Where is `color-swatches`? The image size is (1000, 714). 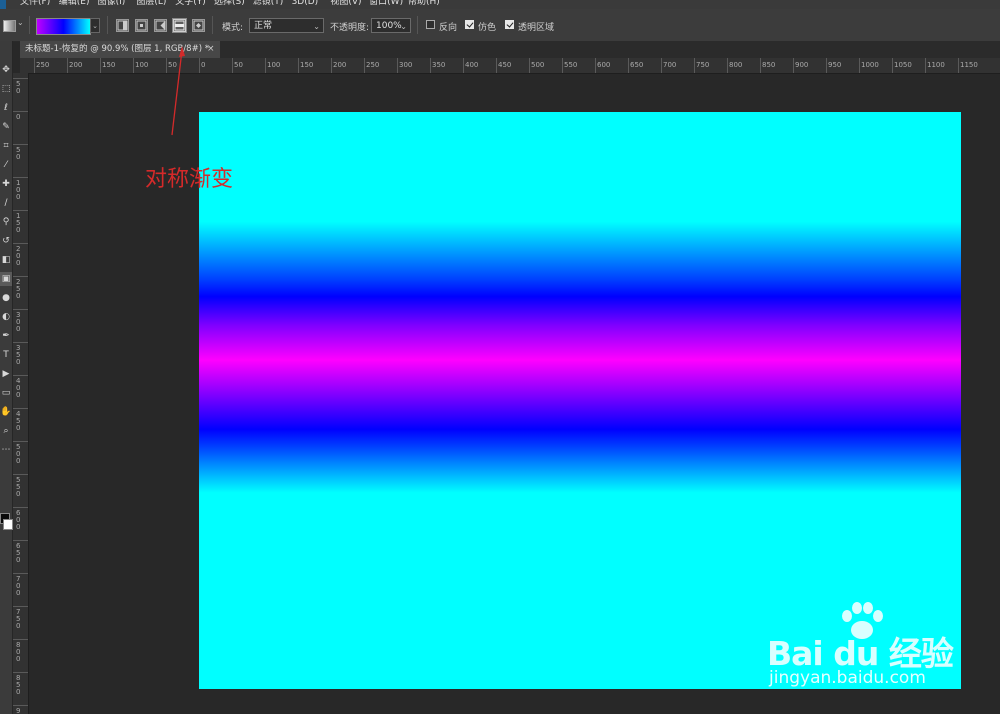
color-swatches is located at coordinates (6, 523).